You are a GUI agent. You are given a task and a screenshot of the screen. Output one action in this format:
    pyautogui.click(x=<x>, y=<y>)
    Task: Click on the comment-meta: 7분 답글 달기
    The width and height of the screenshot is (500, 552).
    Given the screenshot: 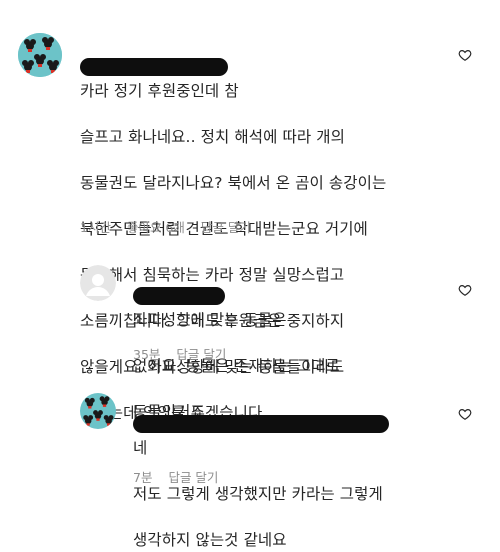 What is the action you would take?
    pyautogui.click(x=175, y=476)
    